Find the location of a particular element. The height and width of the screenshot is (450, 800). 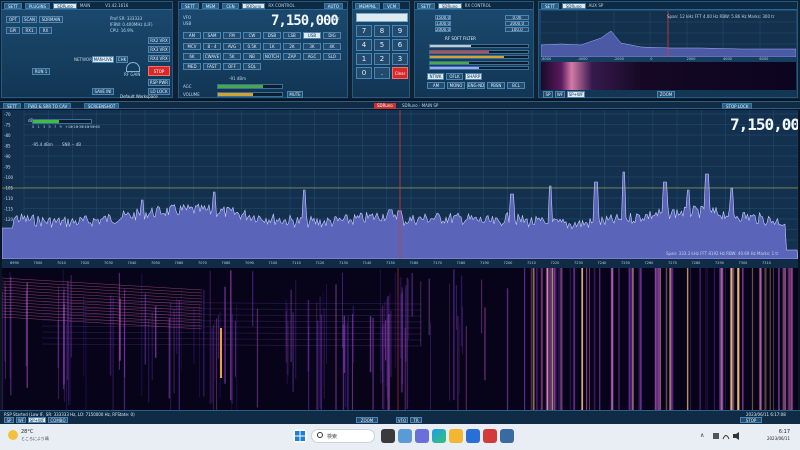

main-sp-stop-button: STOP is located at coordinates (751, 420).